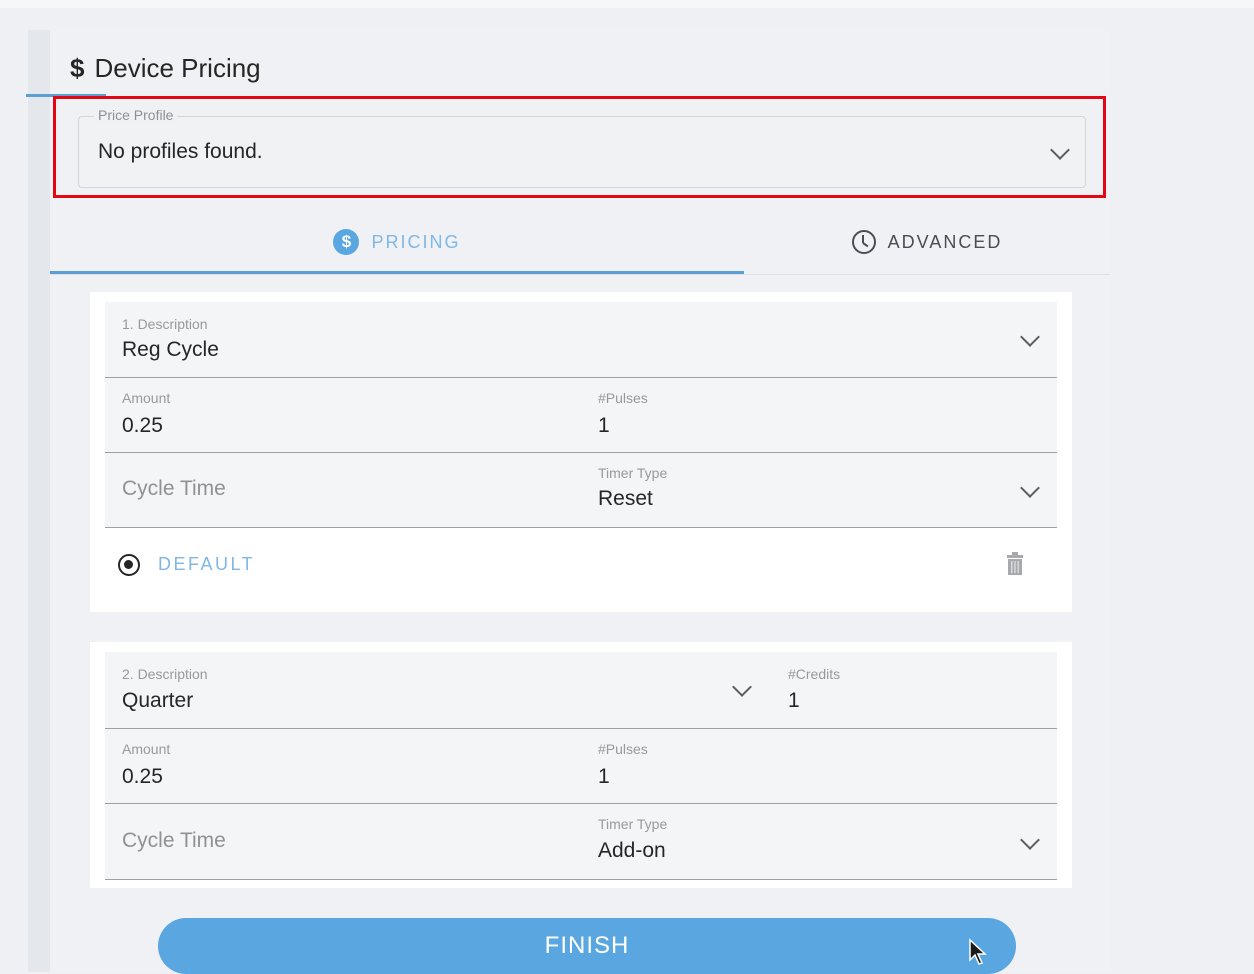  I want to click on timer-type-select-1: Timer Type Reset, so click(819, 490).